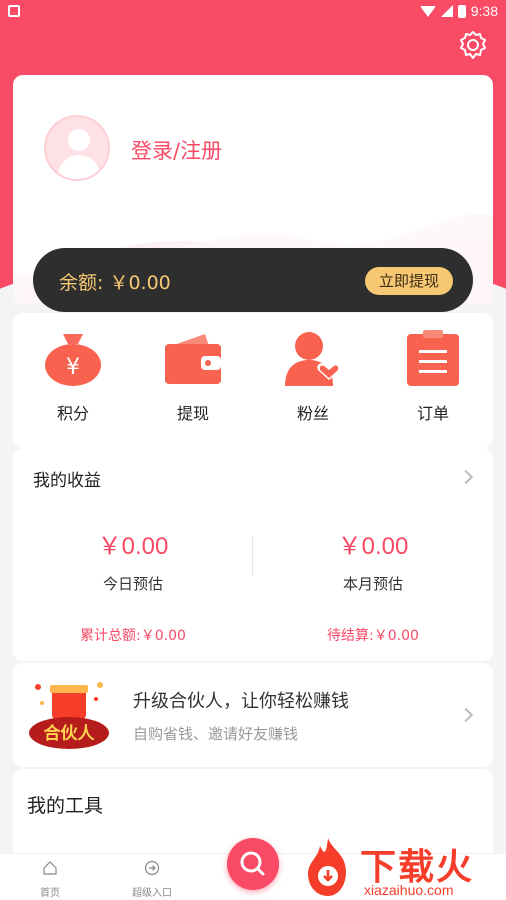 This screenshot has width=506, height=900. I want to click on partner-logo-text: 合伙人, so click(70, 733).